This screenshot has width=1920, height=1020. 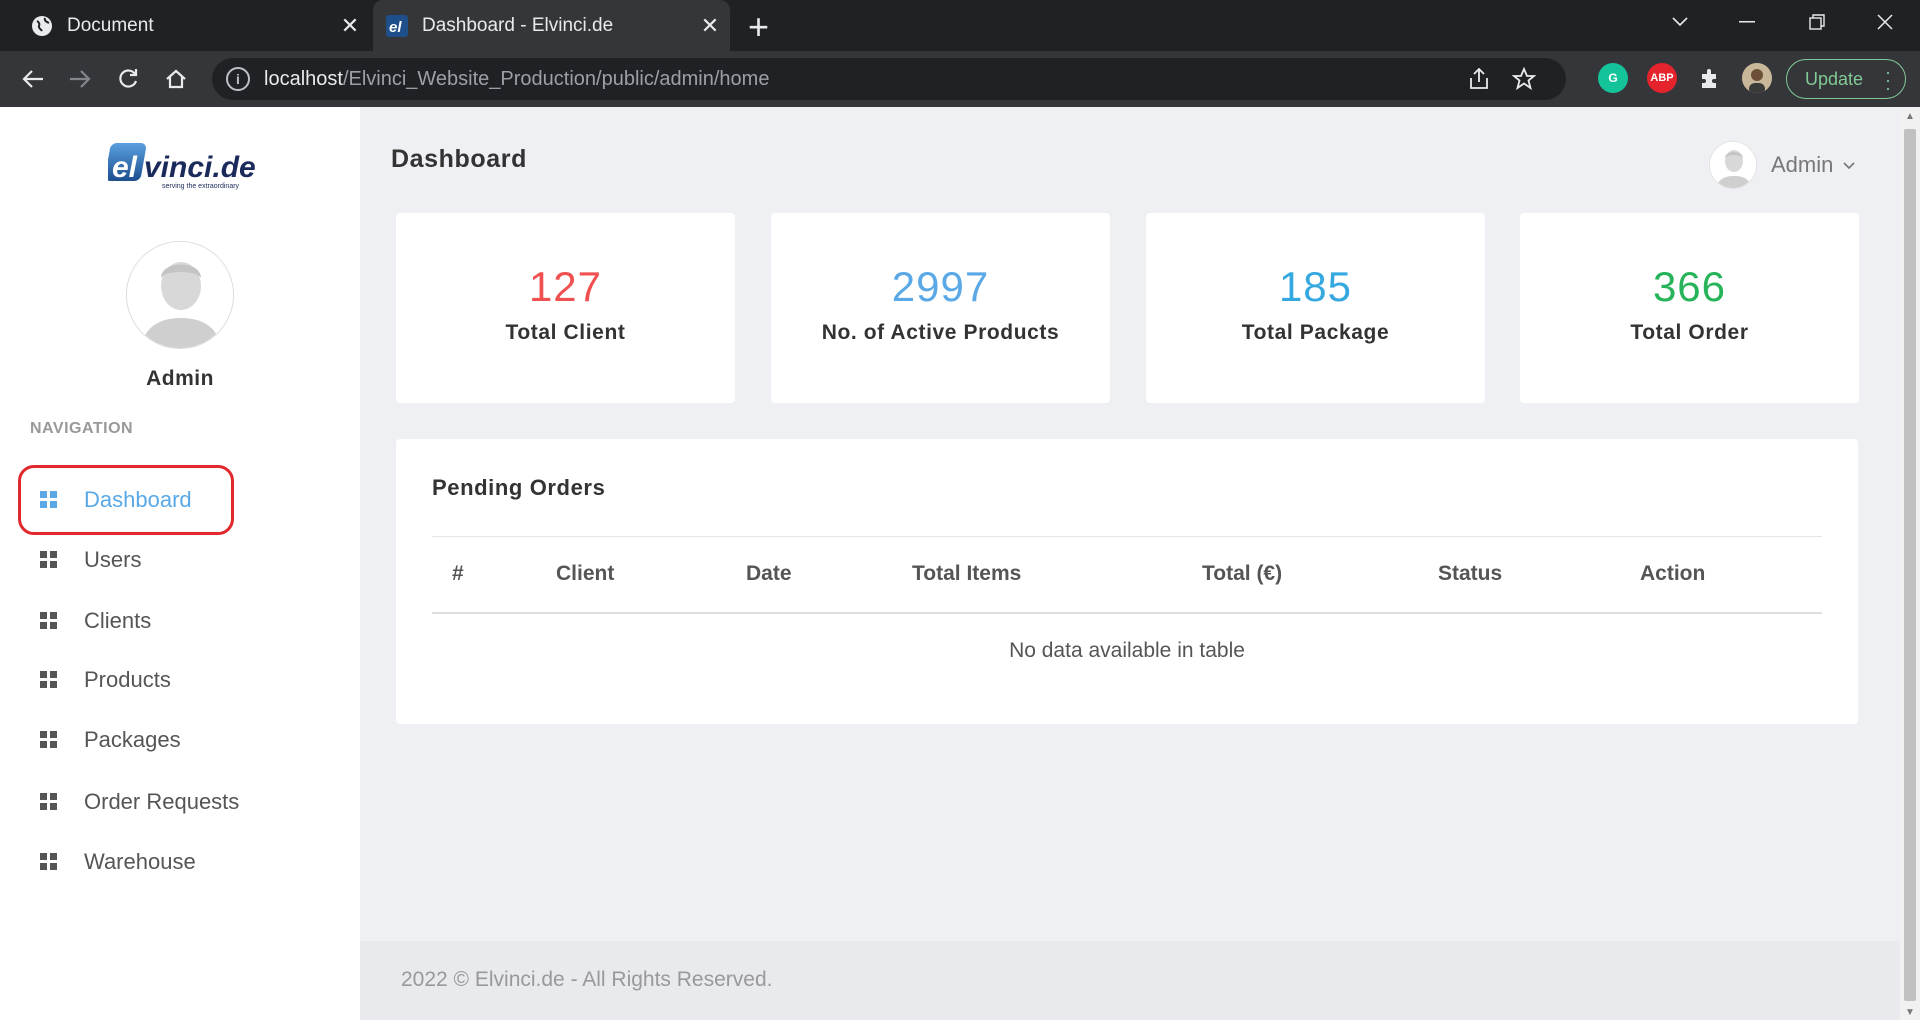 I want to click on sidebar-item-label: Warehouse, so click(x=140, y=861).